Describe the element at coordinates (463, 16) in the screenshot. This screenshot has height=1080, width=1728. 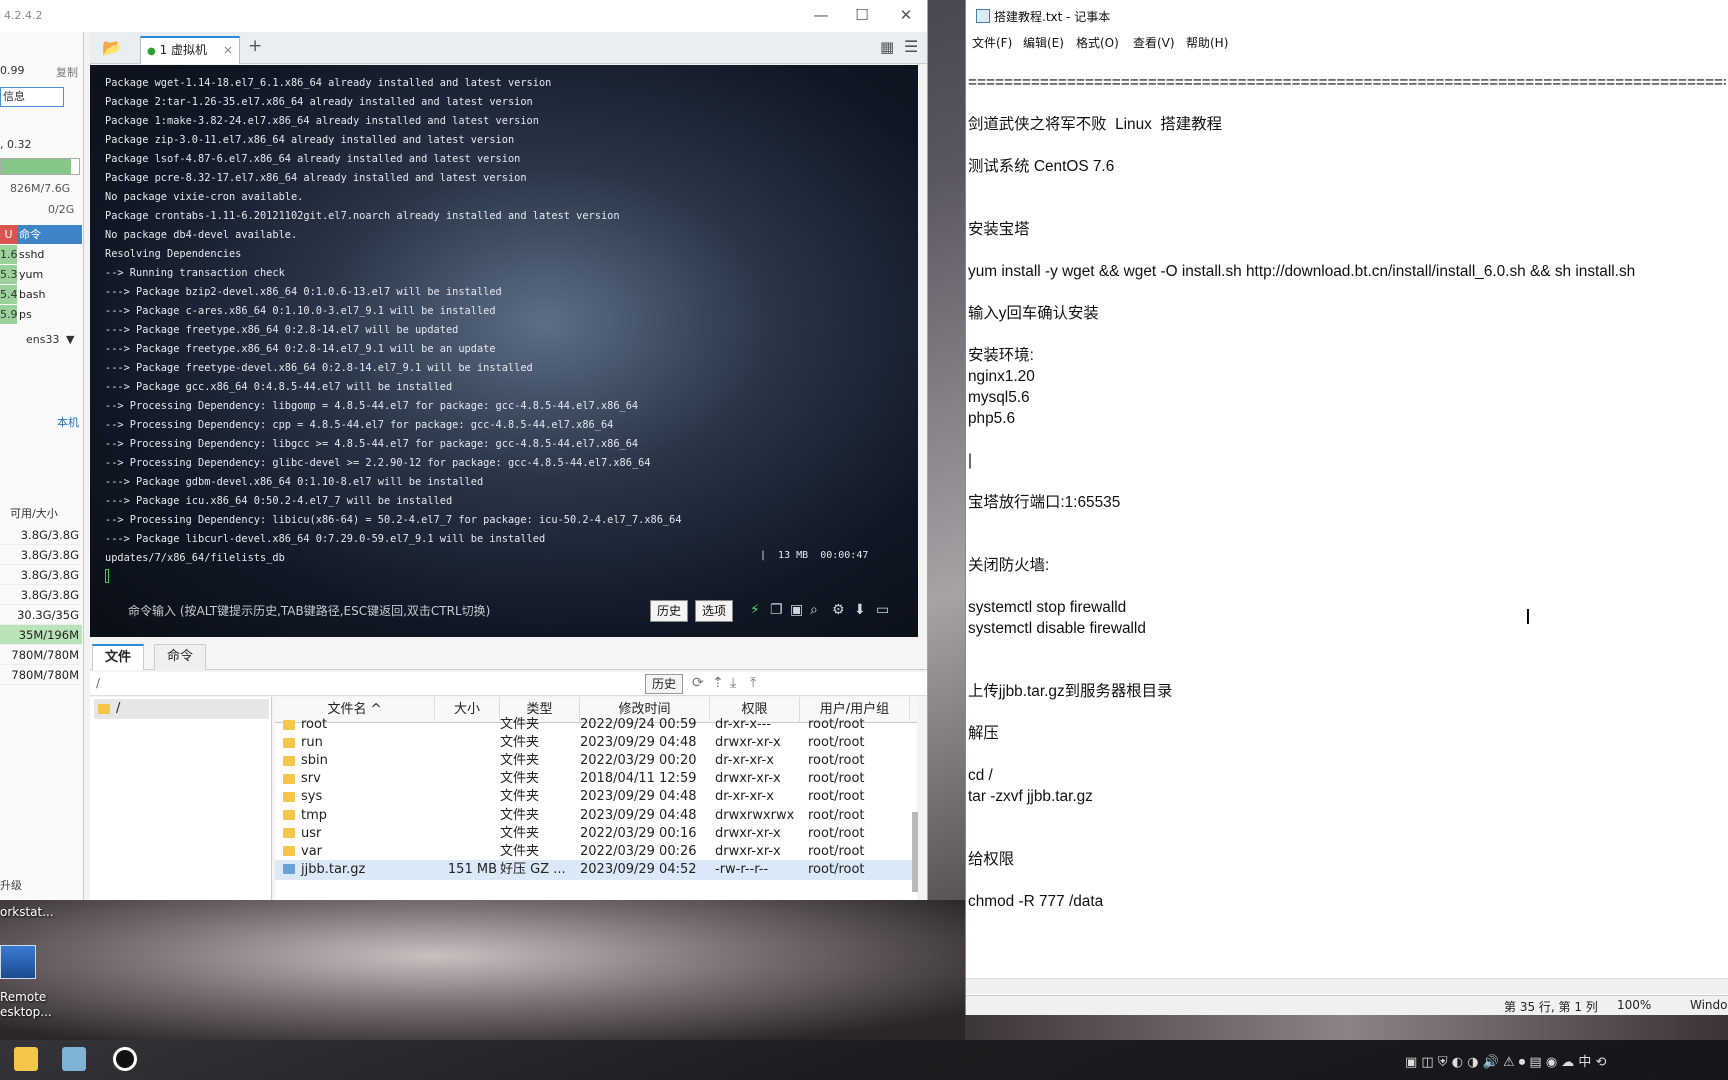
I see `finalshell-titlebar: 4.2.4.2 — ☐ ✕` at that location.